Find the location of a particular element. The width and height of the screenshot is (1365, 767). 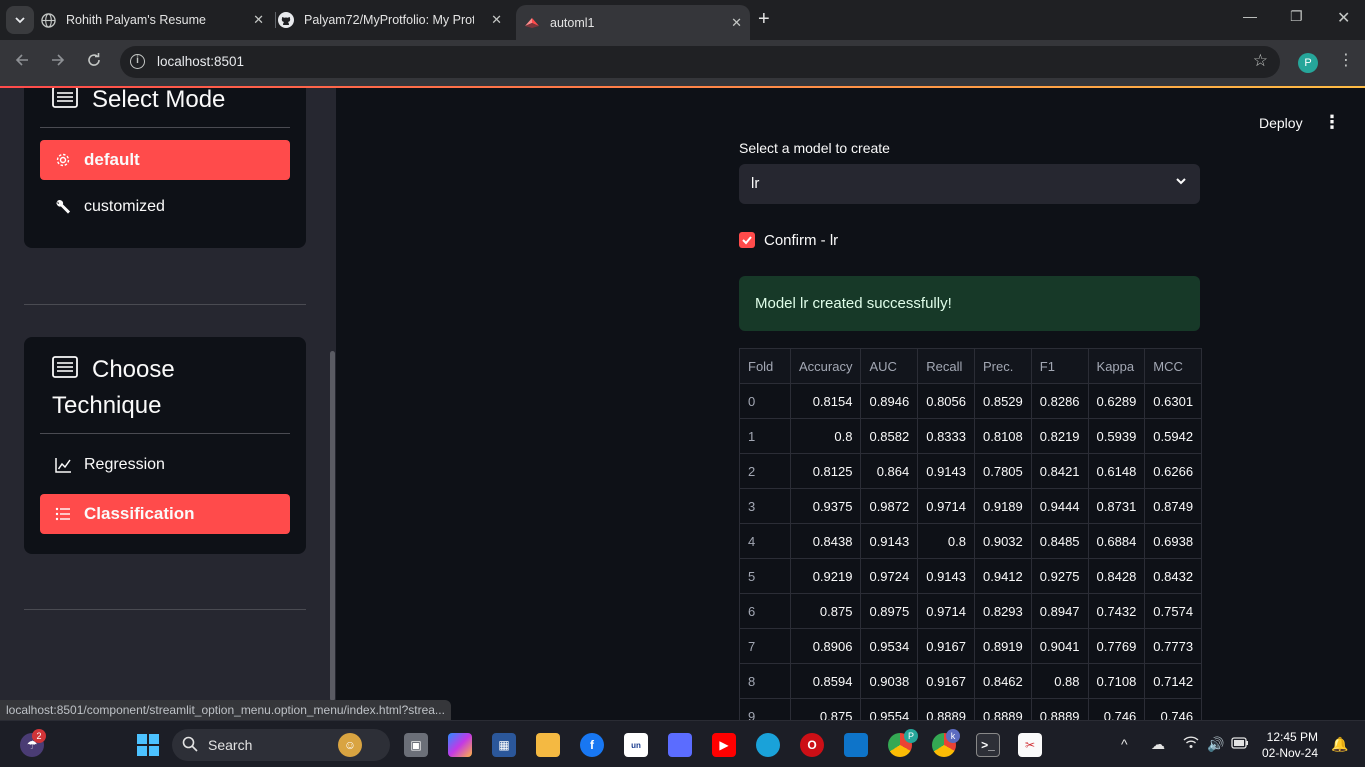

battery-icon is located at coordinates (1240, 744).